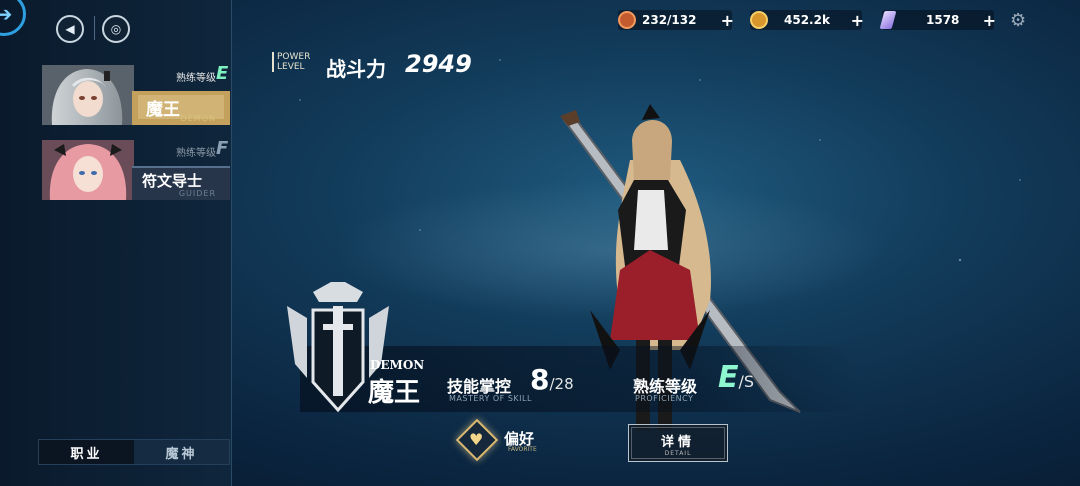 The height and width of the screenshot is (486, 1080). Describe the element at coordinates (552, 379) in the screenshot. I see `mastery-value: 8/28` at that location.